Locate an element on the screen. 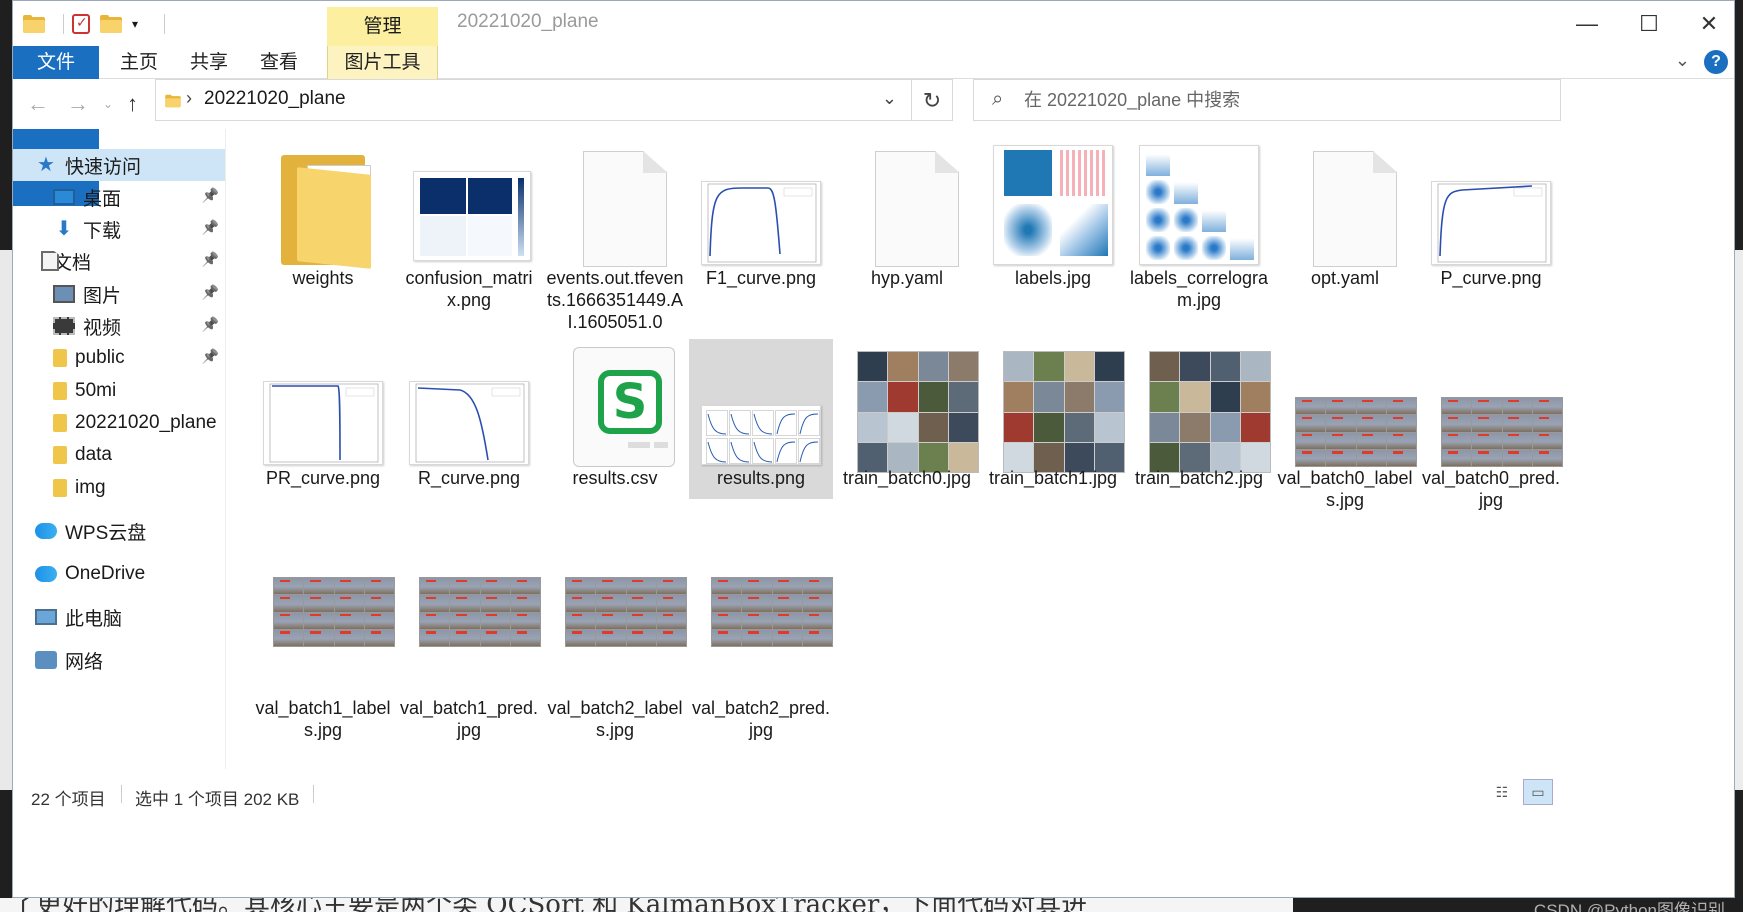  file-item: hyp.yaml is located at coordinates (907, 219).